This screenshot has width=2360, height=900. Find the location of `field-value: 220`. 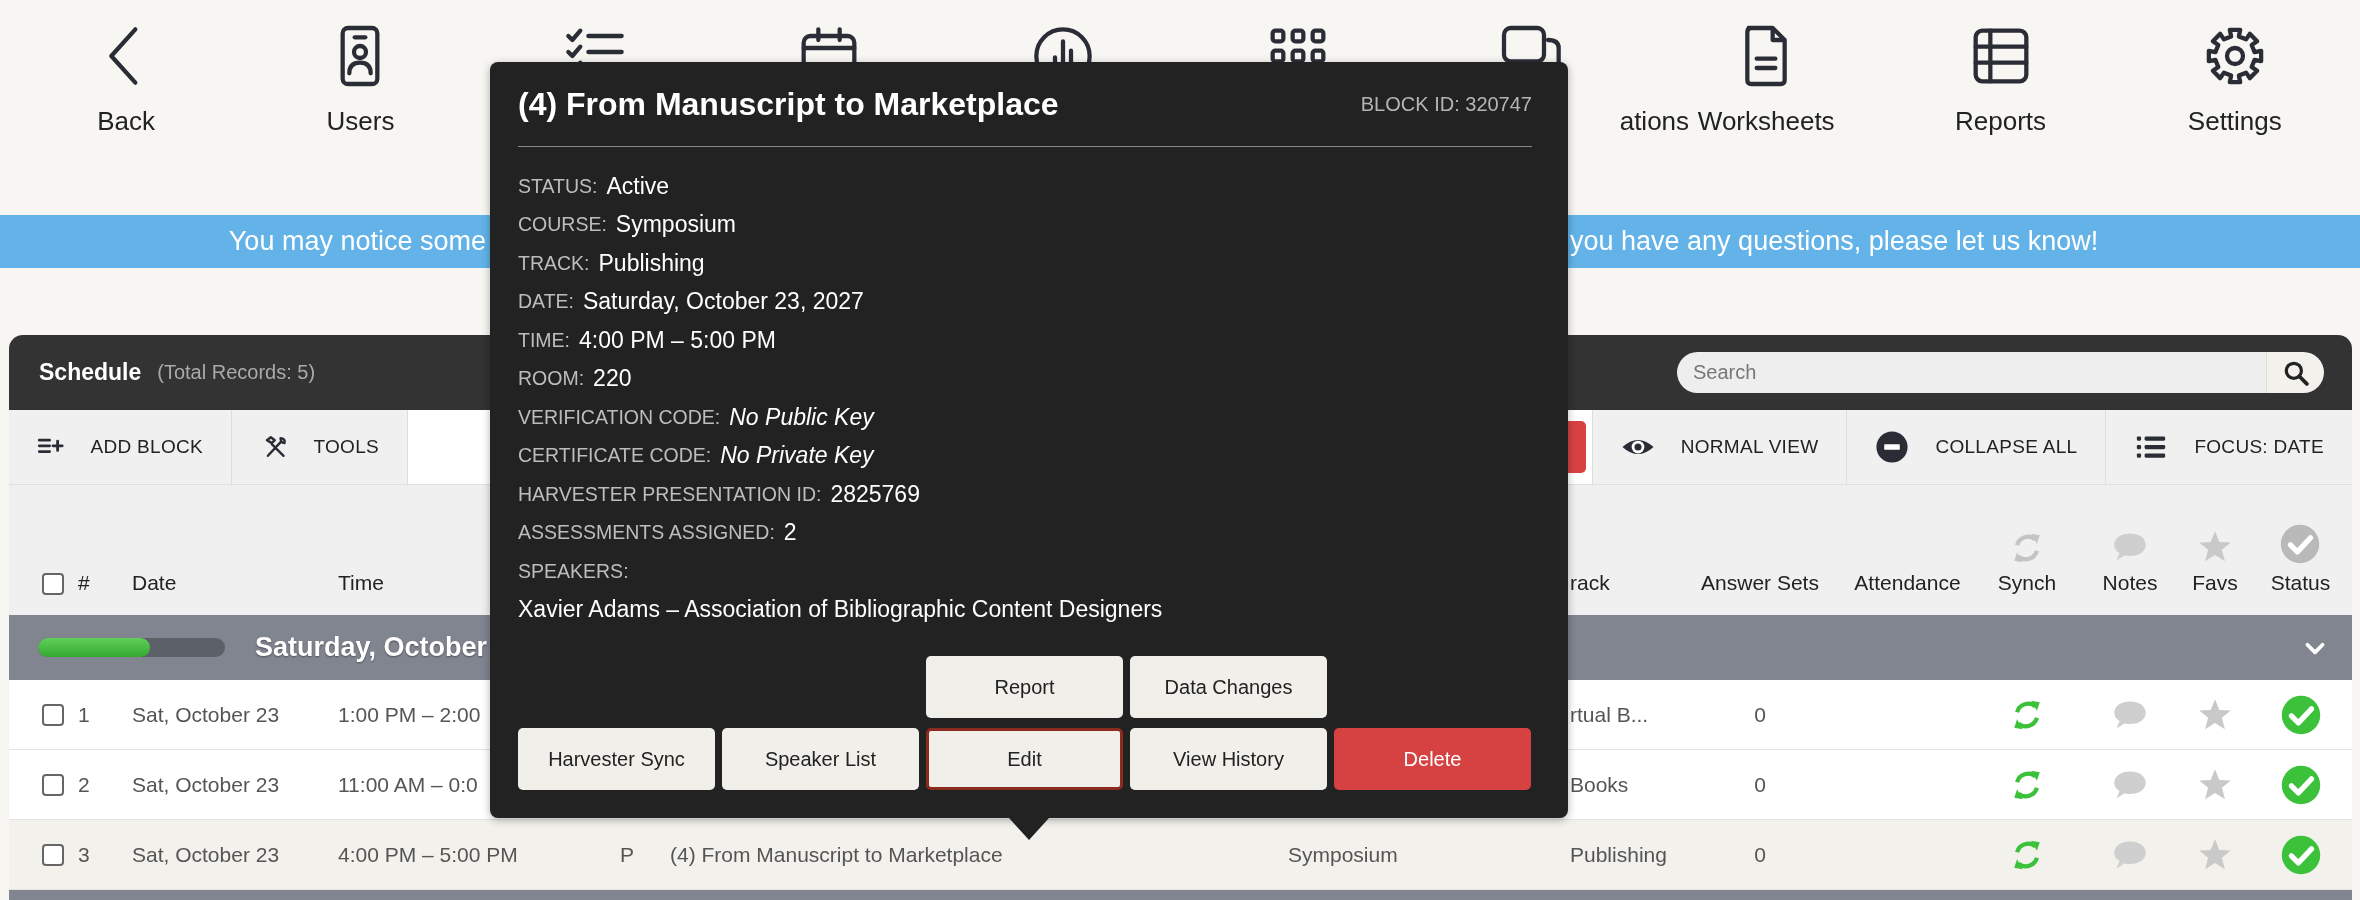

field-value: 220 is located at coordinates (612, 379).